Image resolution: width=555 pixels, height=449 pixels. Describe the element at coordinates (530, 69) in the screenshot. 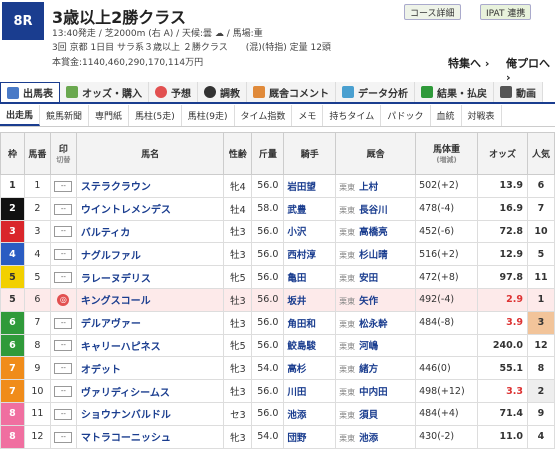

I see `mylist-link: 俺プロへ ›` at that location.